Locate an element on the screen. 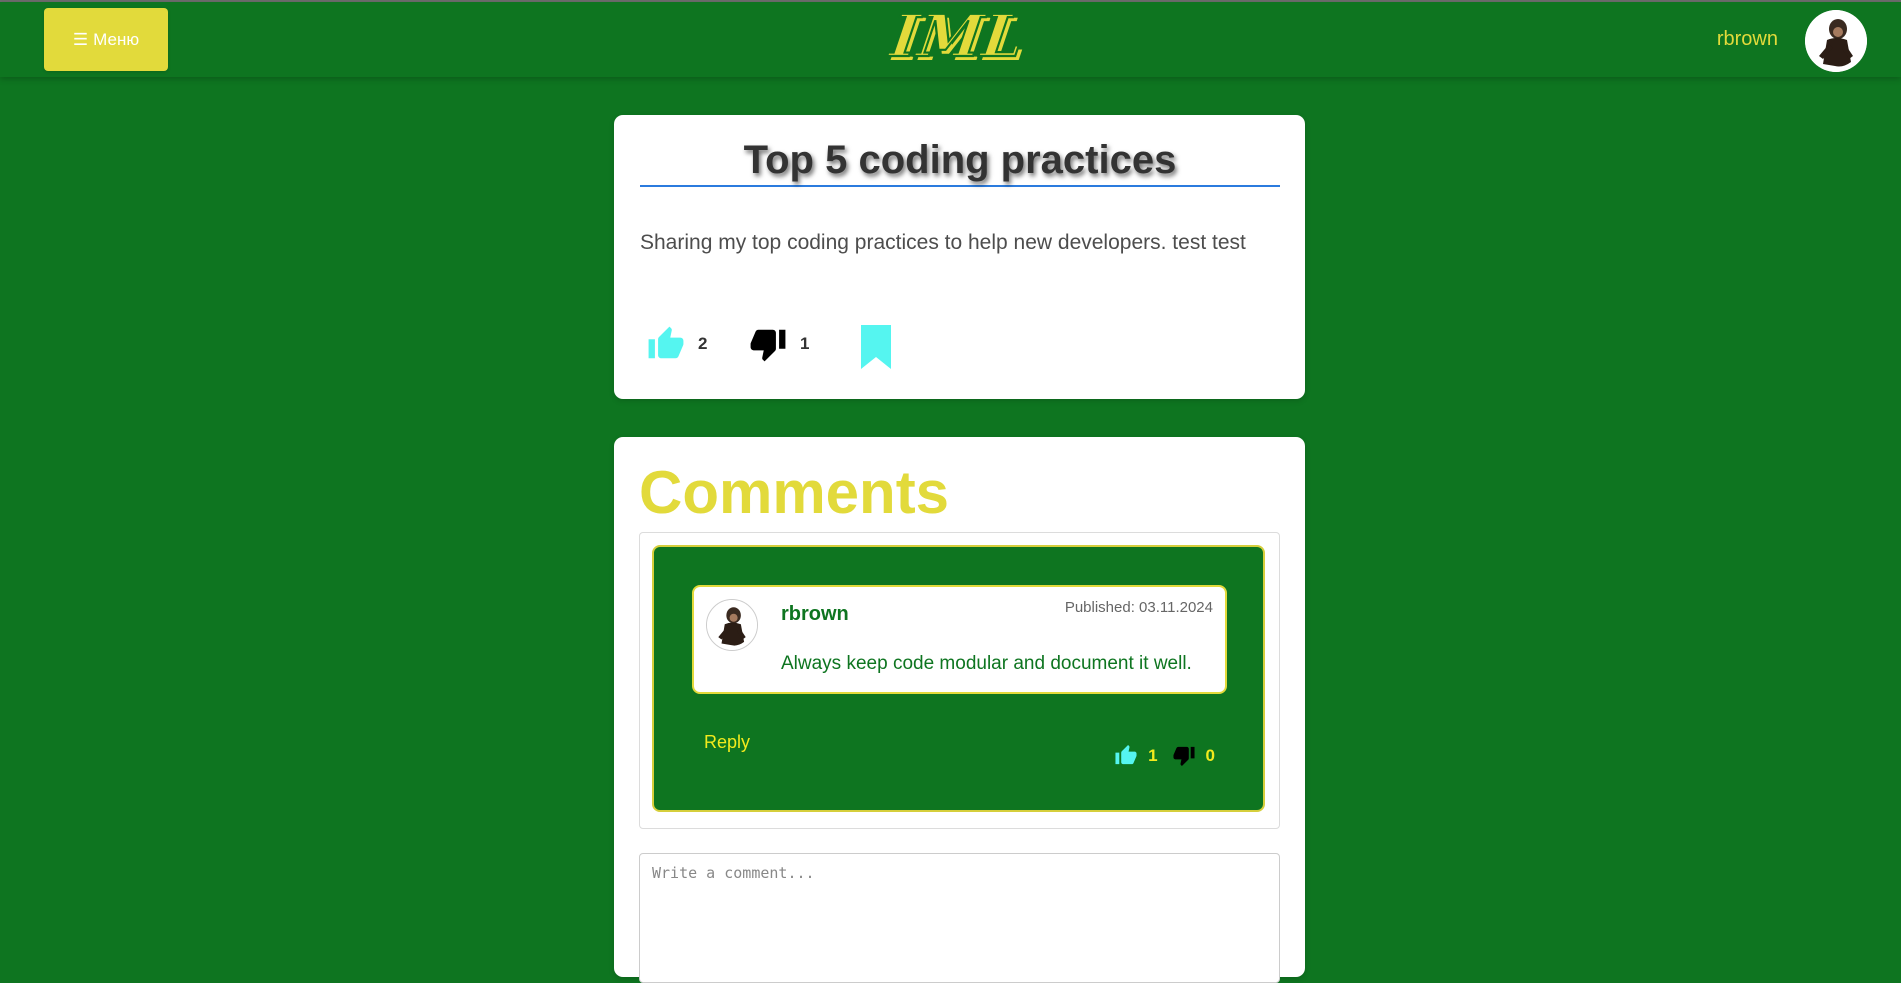 The height and width of the screenshot is (983, 1901). comment-author: rbrown is located at coordinates (815, 614).